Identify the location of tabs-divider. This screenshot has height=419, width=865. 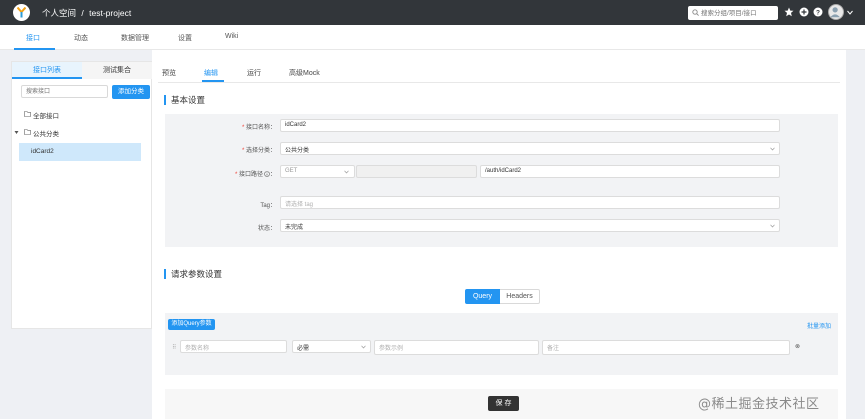
(499, 82).